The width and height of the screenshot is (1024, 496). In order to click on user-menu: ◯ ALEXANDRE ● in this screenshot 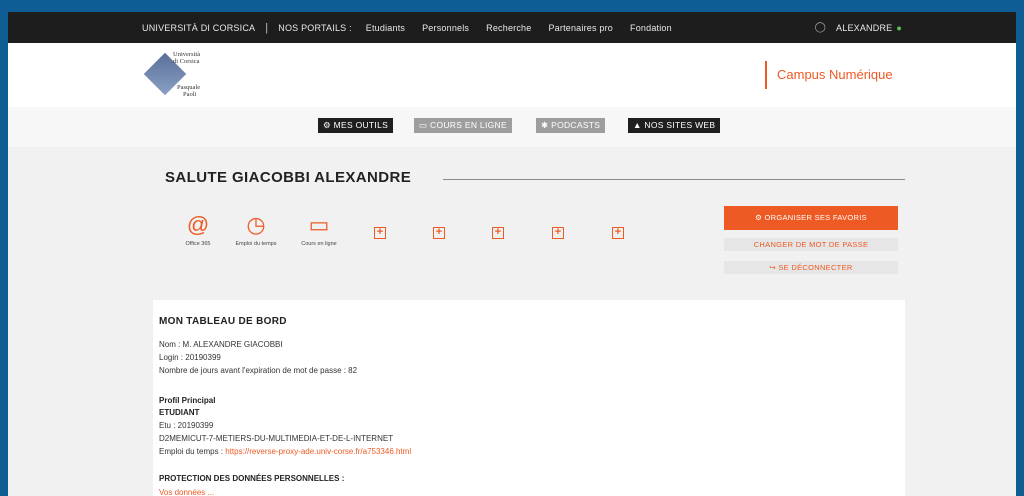, I will do `click(858, 27)`.